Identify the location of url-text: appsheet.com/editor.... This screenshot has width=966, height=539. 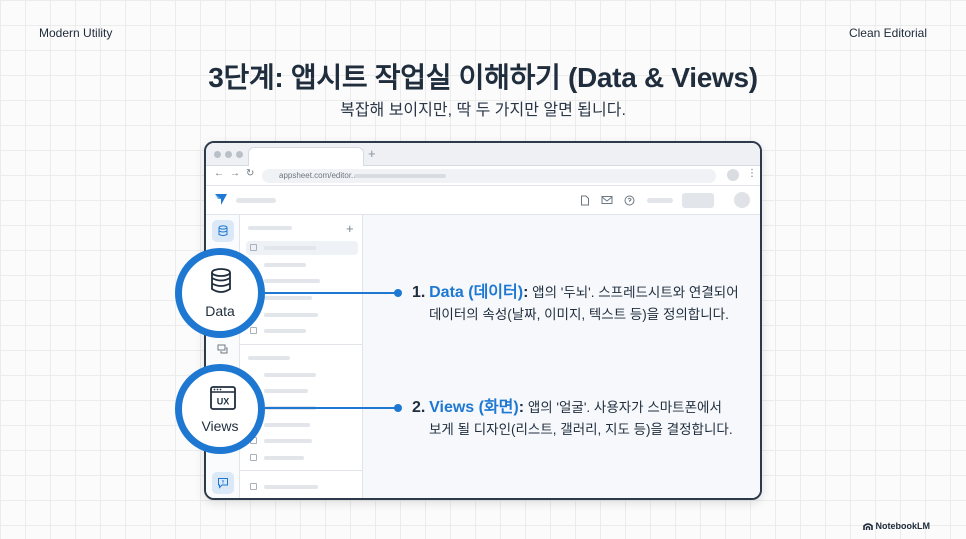
(318, 175).